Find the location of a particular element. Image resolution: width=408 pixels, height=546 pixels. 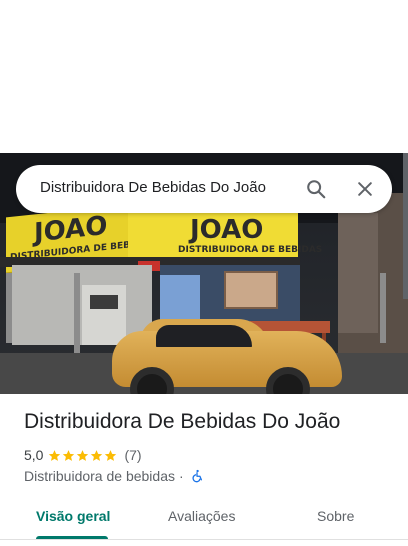

wall-mural is located at coordinates (251, 290).